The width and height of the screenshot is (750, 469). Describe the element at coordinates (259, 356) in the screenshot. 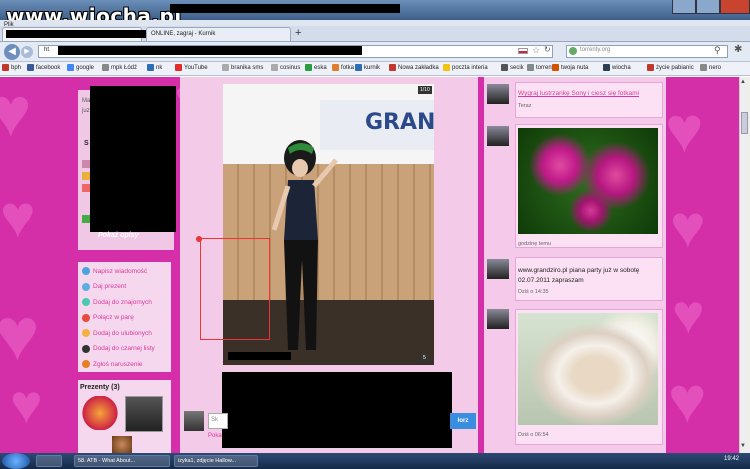

I see `redacted-caption` at that location.